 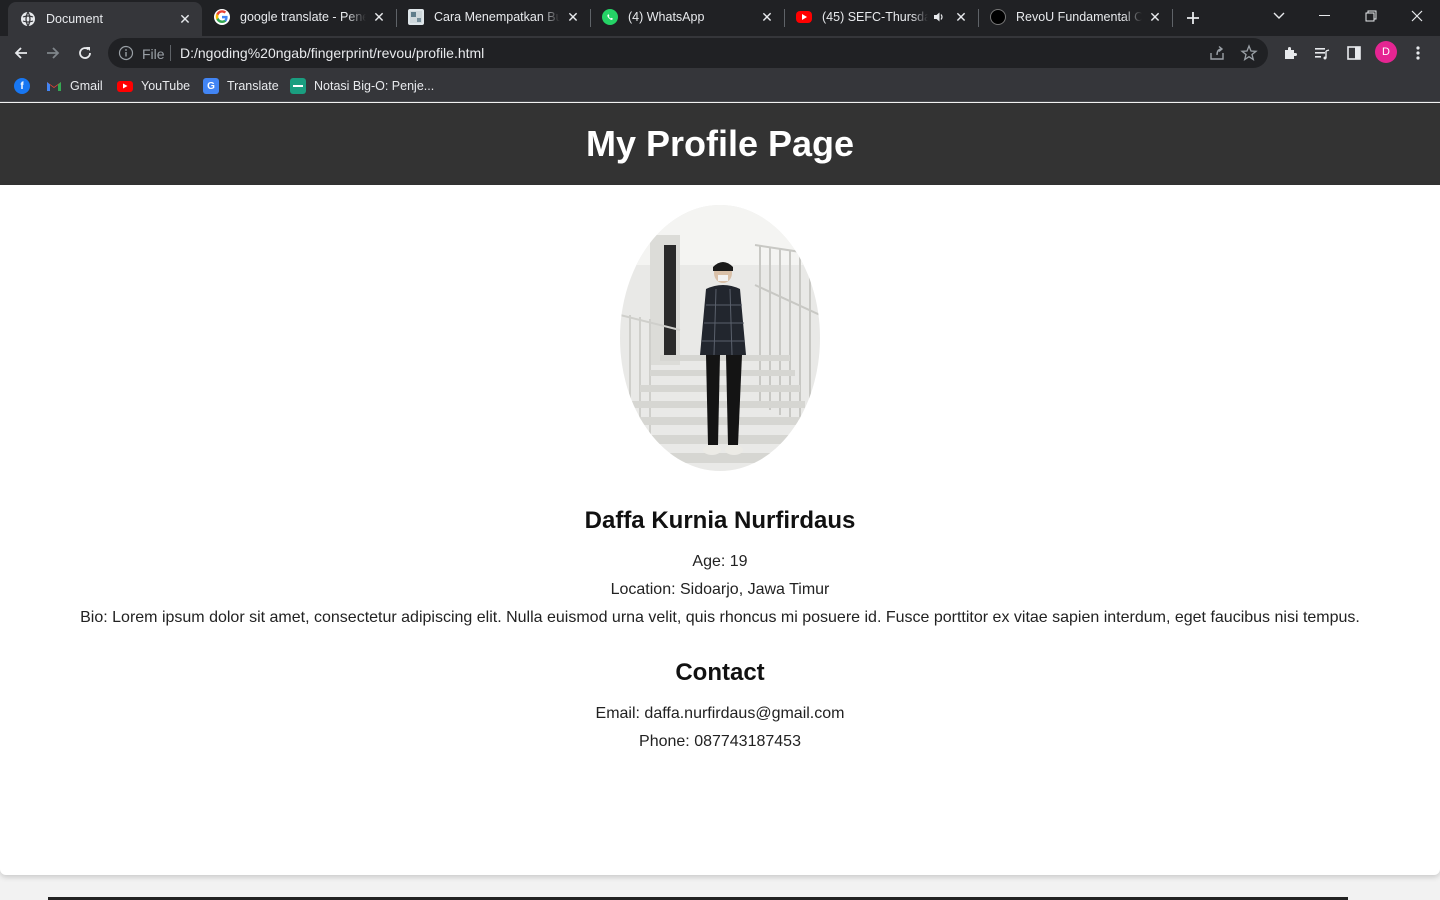 I want to click on bookmark-gmail: Gmail, so click(x=74, y=86).